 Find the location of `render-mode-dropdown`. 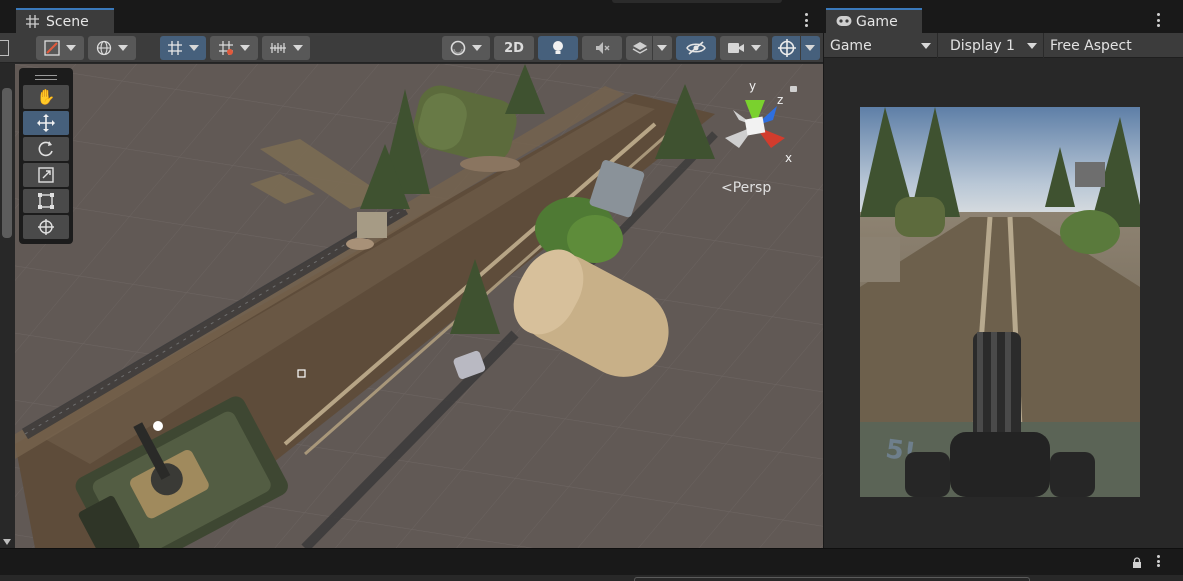

render-mode-dropdown is located at coordinates (466, 48).